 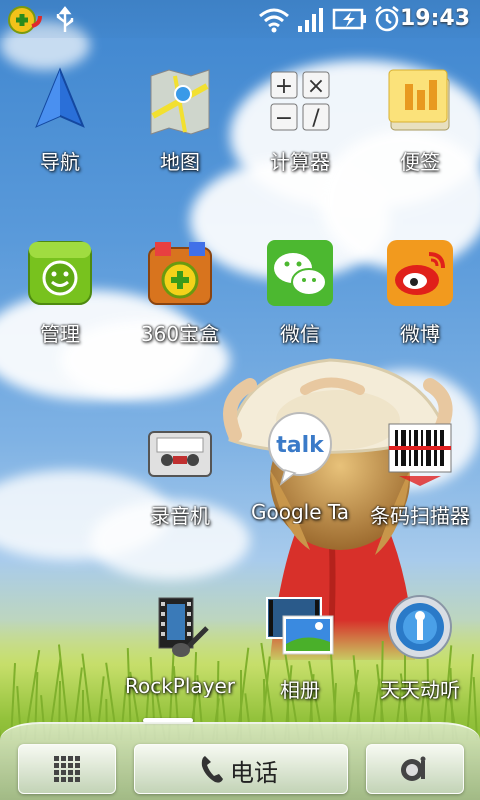 What do you see at coordinates (25, 22) in the screenshot?
I see `360-security-icon` at bounding box center [25, 22].